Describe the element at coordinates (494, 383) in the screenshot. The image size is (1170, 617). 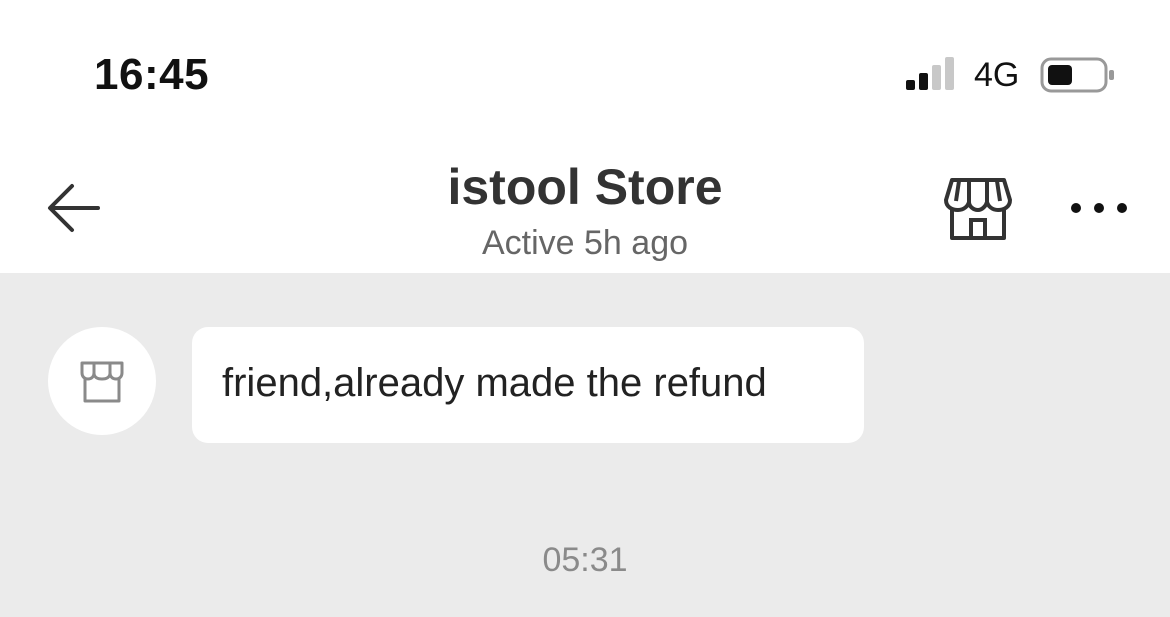
I see `message-text: friend,already made the refund` at that location.